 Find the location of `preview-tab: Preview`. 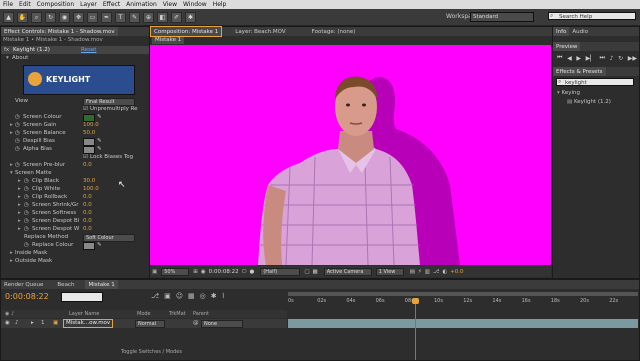

preview-tab: Preview is located at coordinates (567, 46).